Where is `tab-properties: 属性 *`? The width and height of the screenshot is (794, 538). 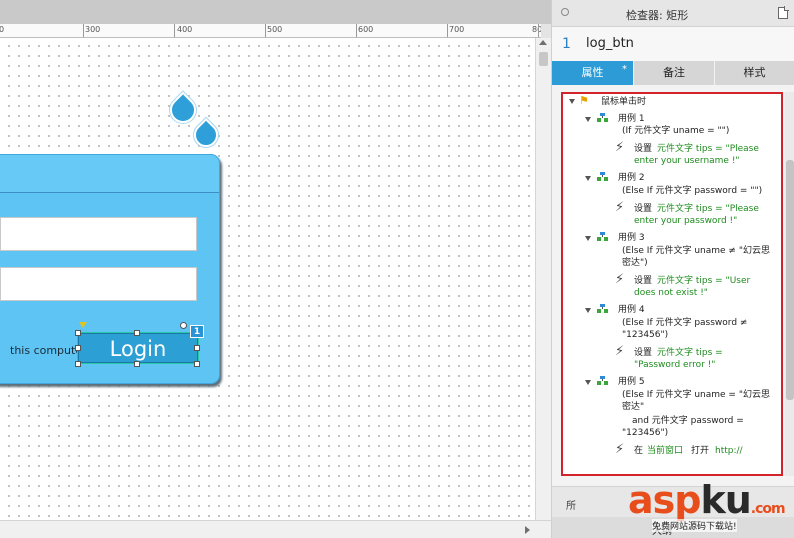
tab-properties: 属性 * is located at coordinates (593, 73).